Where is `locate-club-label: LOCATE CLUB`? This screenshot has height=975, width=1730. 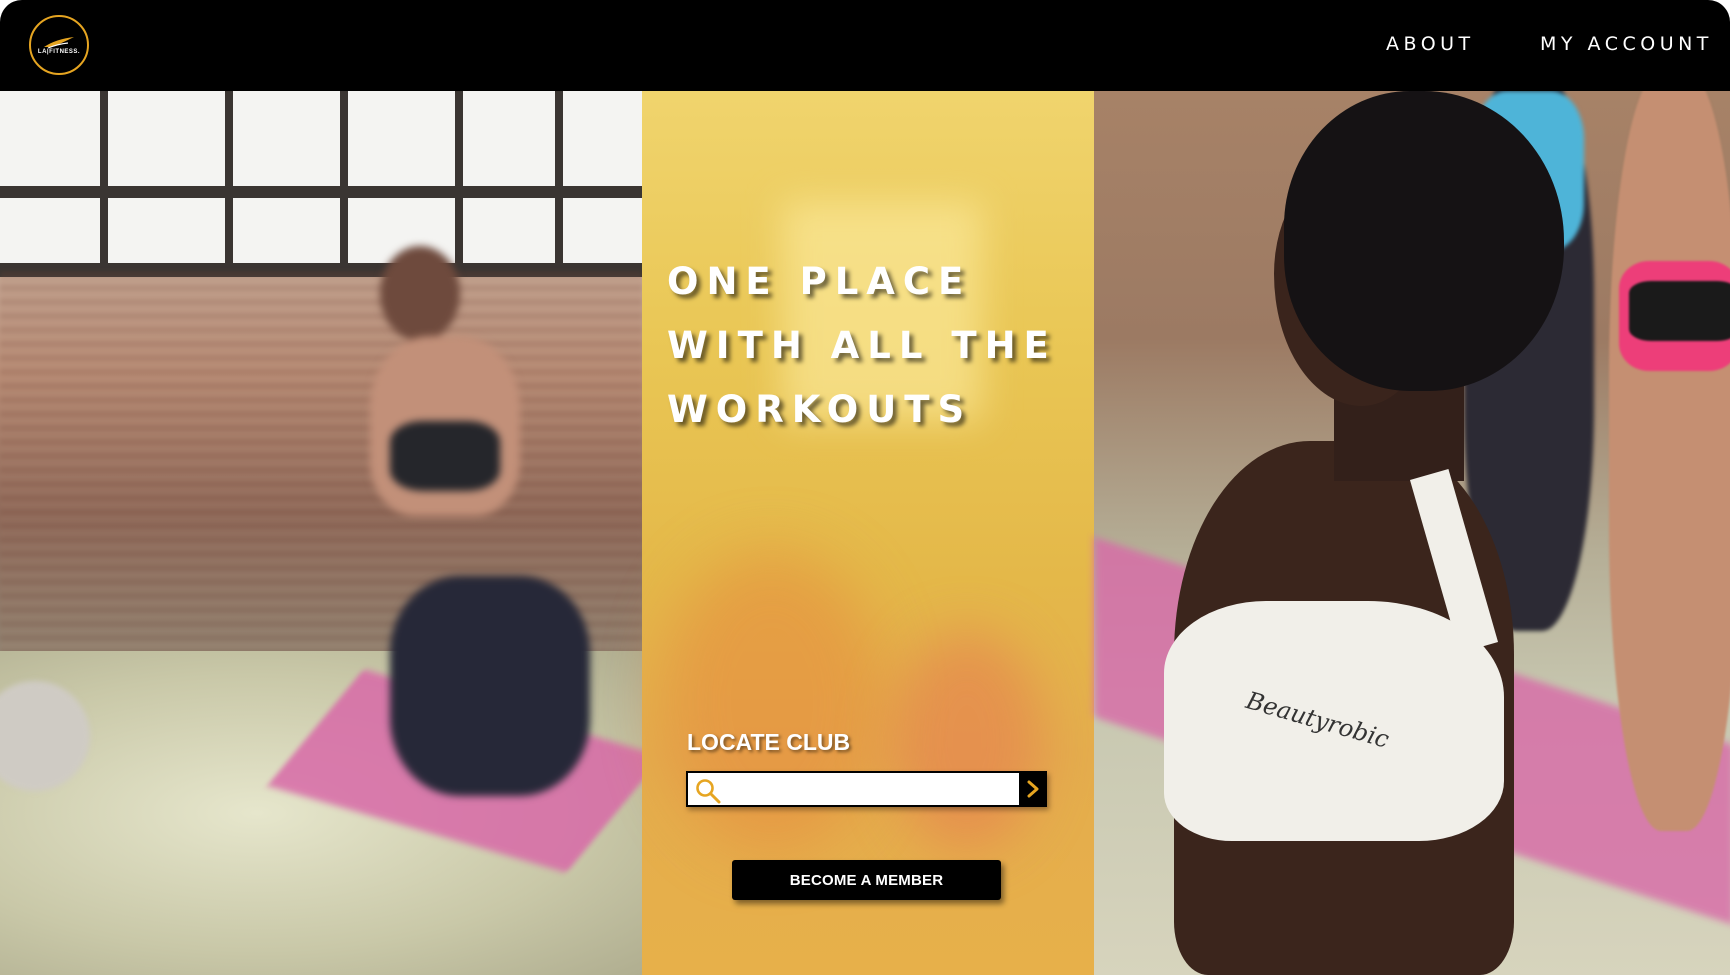
locate-club-label: LOCATE CLUB is located at coordinates (769, 742).